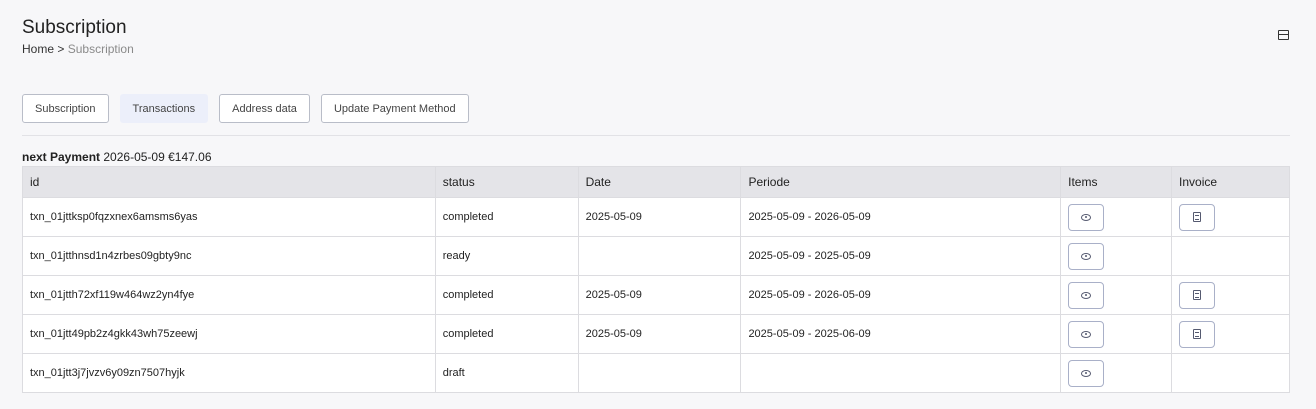 The height and width of the screenshot is (409, 1316). What do you see at coordinates (38, 49) in the screenshot?
I see `breadcrumb-home: Home` at bounding box center [38, 49].